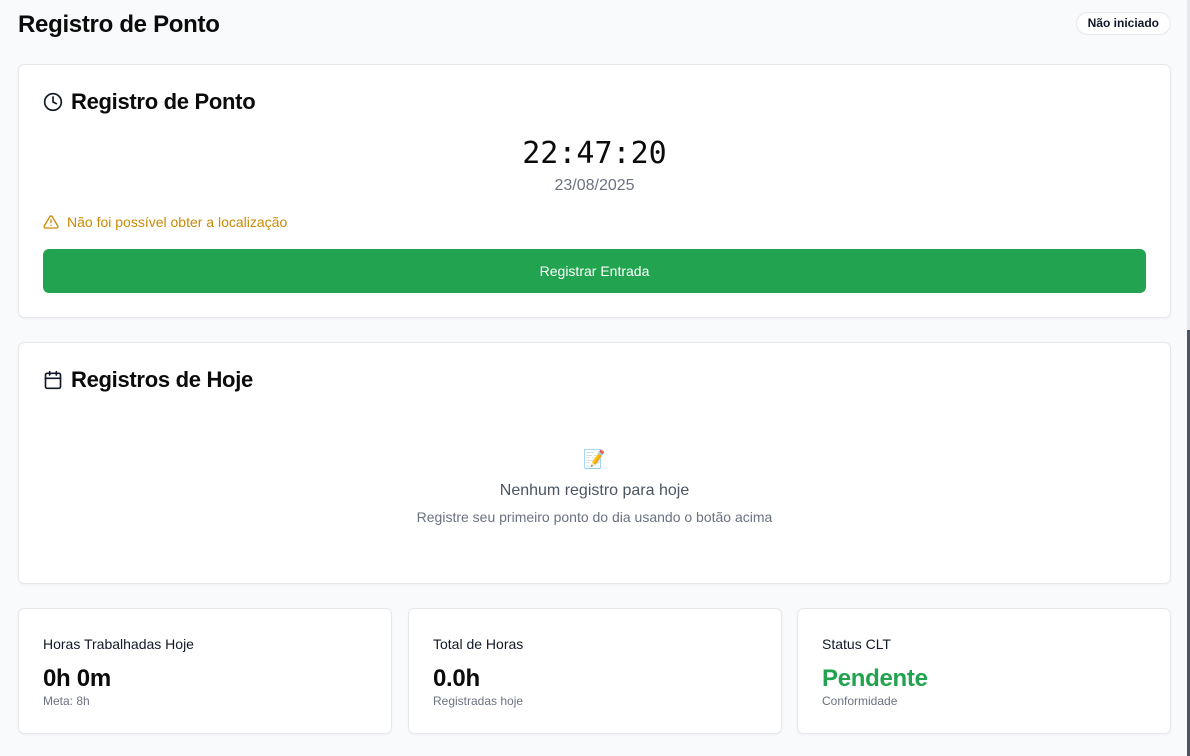 Image resolution: width=1190 pixels, height=756 pixels. Describe the element at coordinates (51, 222) in the screenshot. I see `warning-icon` at that location.